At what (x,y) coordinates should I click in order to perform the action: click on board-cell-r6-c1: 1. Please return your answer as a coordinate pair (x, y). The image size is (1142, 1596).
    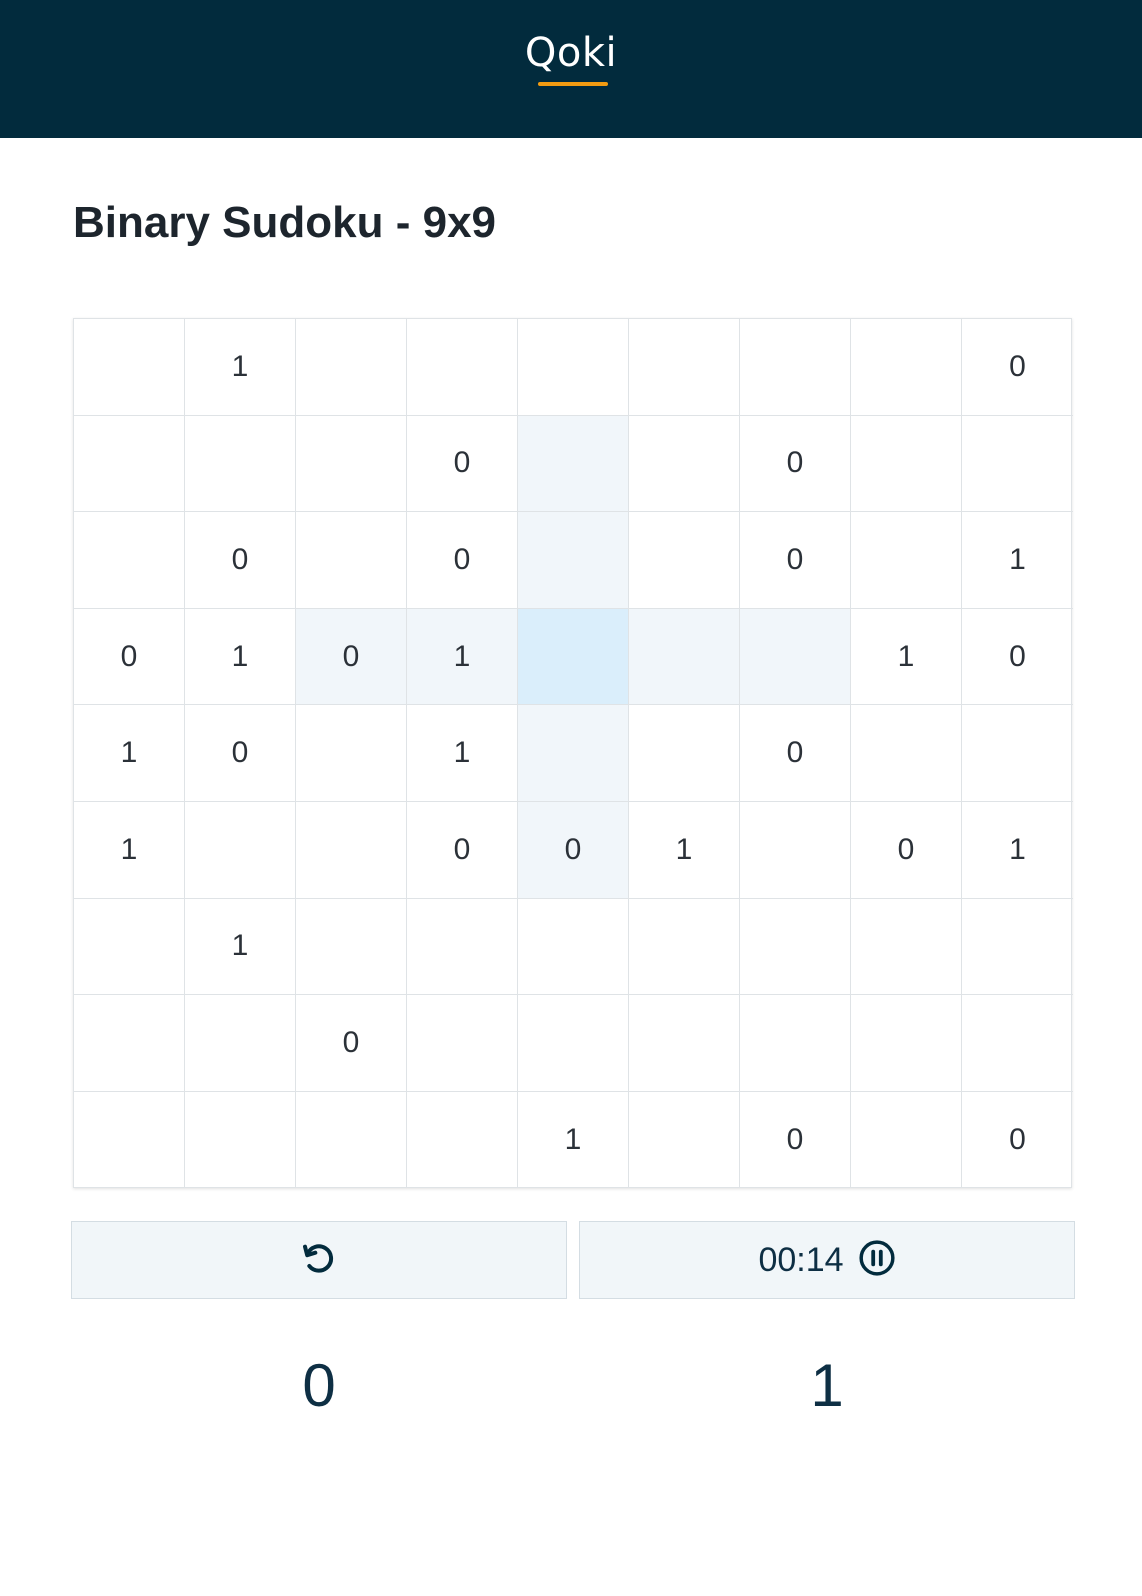
    Looking at the image, I should click on (240, 947).